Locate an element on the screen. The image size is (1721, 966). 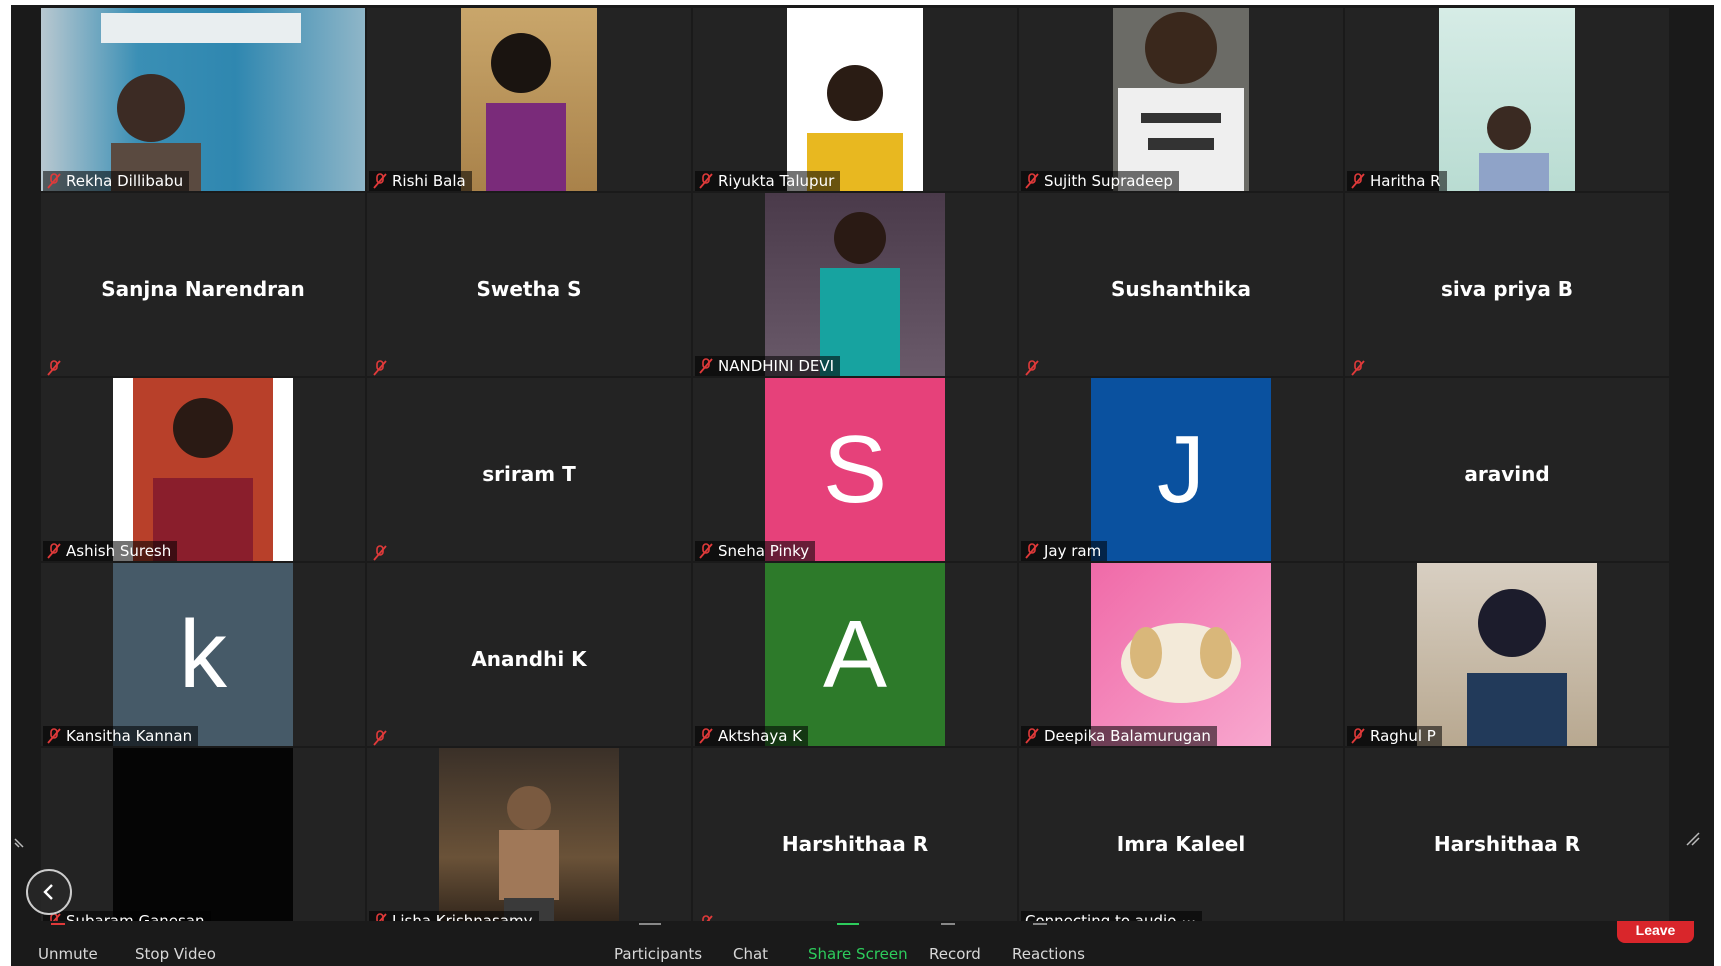
participant-name-tag: Haritha R is located at coordinates (1397, 181).